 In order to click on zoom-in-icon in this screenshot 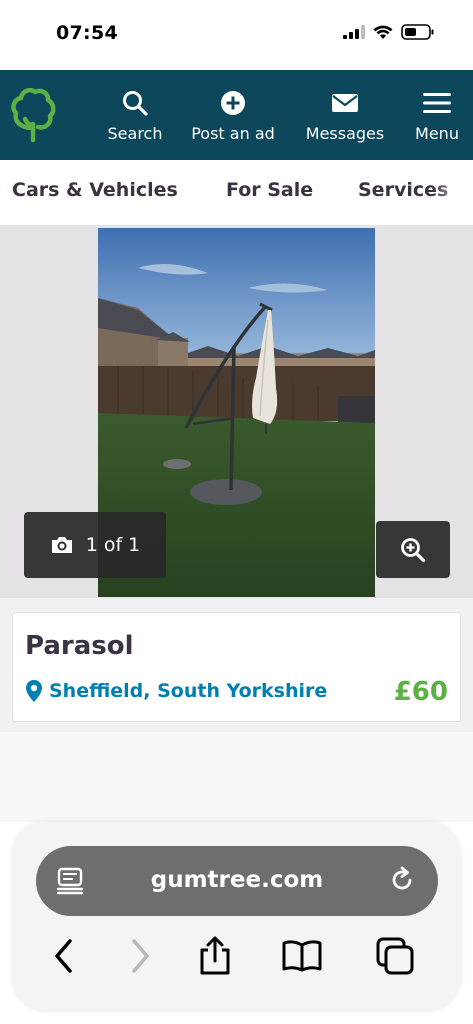, I will do `click(413, 549)`.